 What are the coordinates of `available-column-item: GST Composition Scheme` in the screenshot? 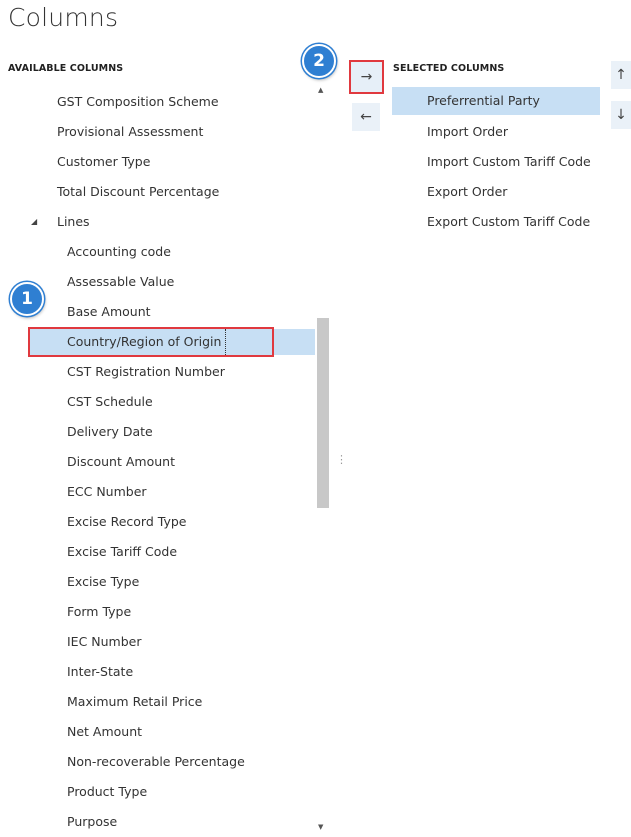 It's located at (158, 102).